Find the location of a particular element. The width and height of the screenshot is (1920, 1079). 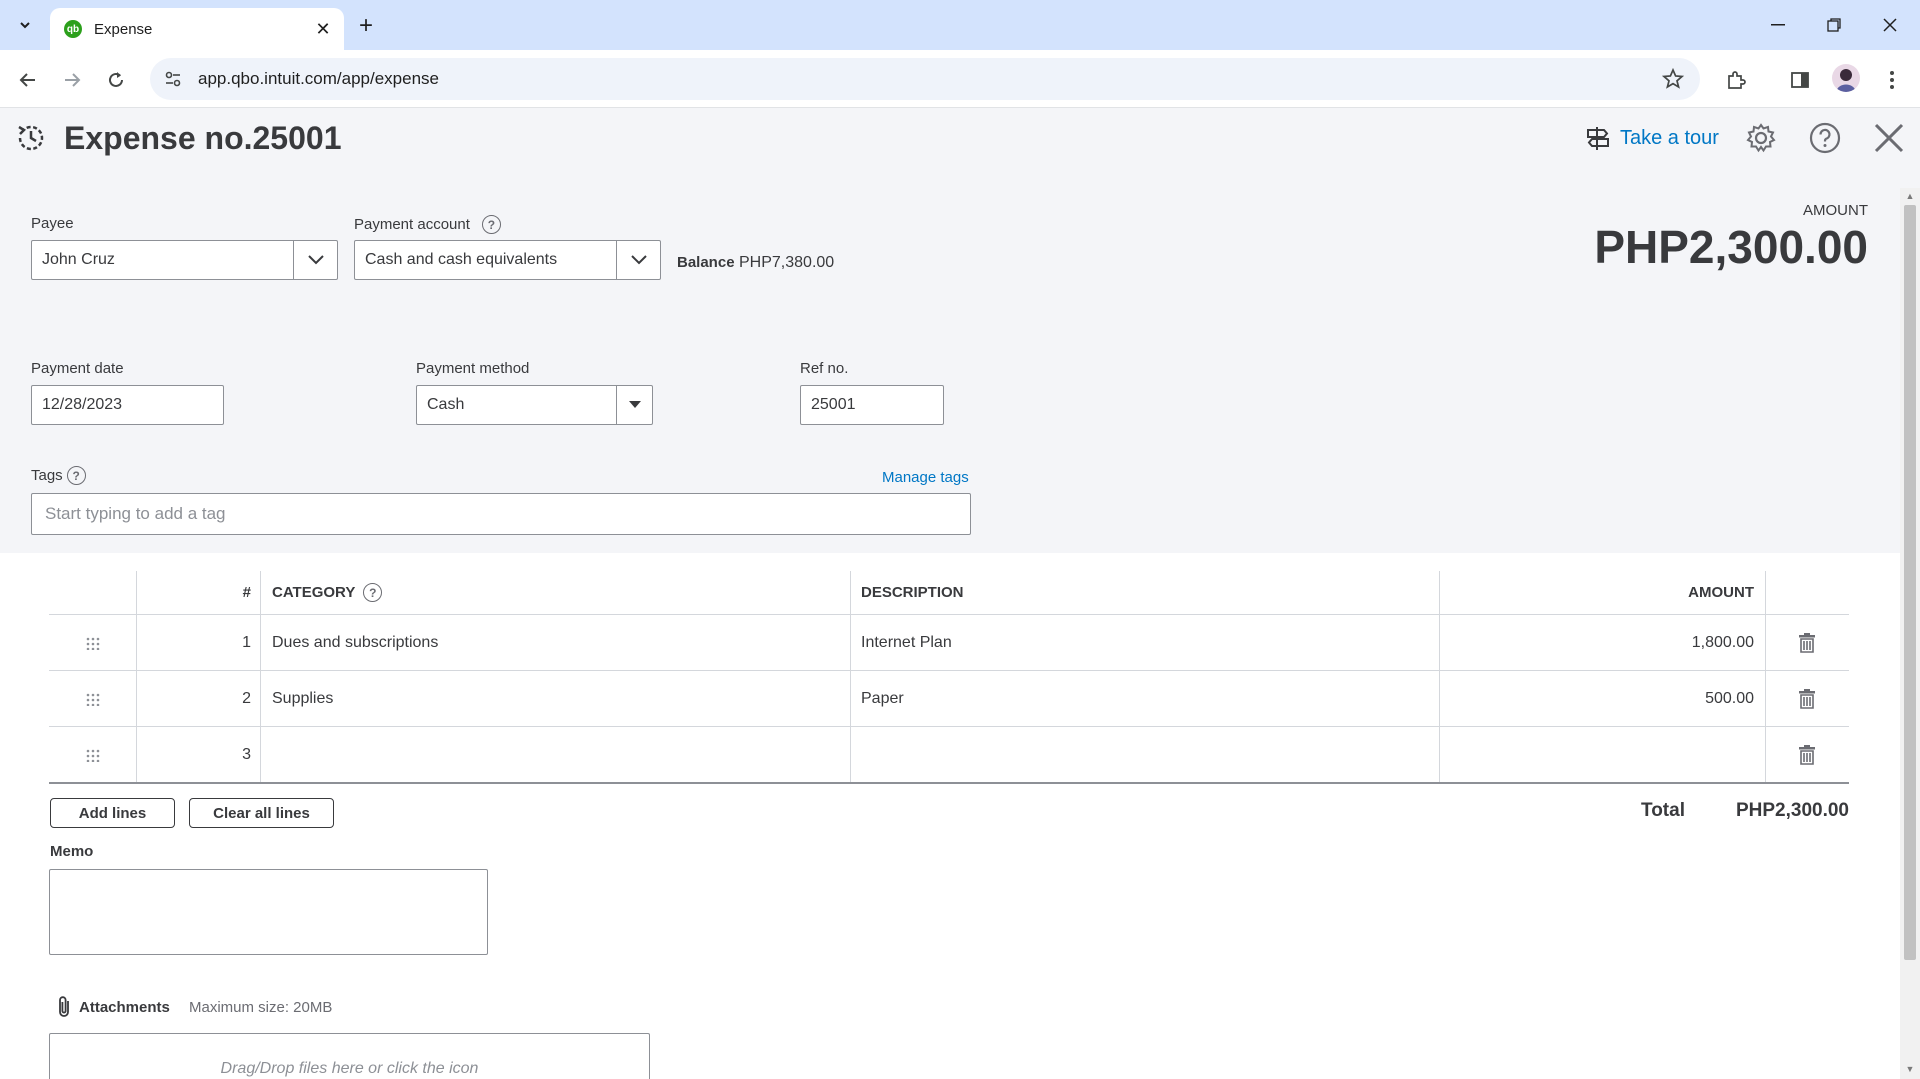

payment-account-combobox: Cash and cash equivalents is located at coordinates (507, 260).